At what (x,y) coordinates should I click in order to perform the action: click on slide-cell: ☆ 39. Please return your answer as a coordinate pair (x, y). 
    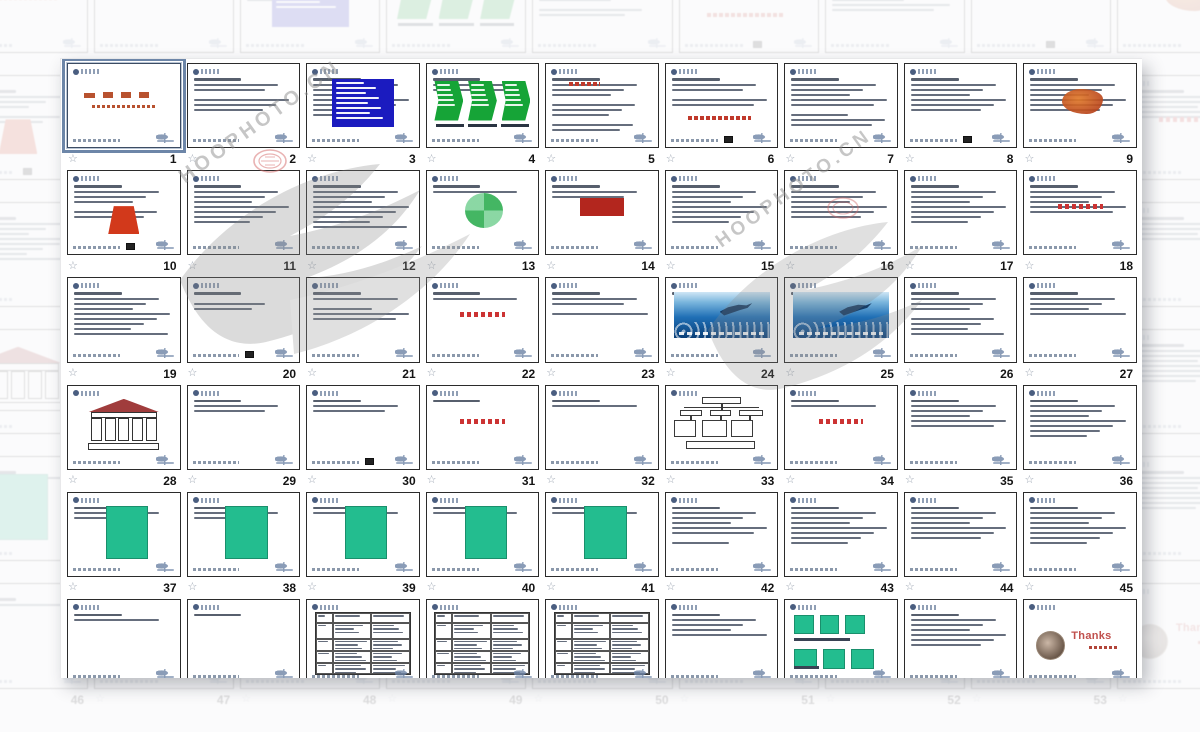
    Looking at the image, I should click on (363, 545).